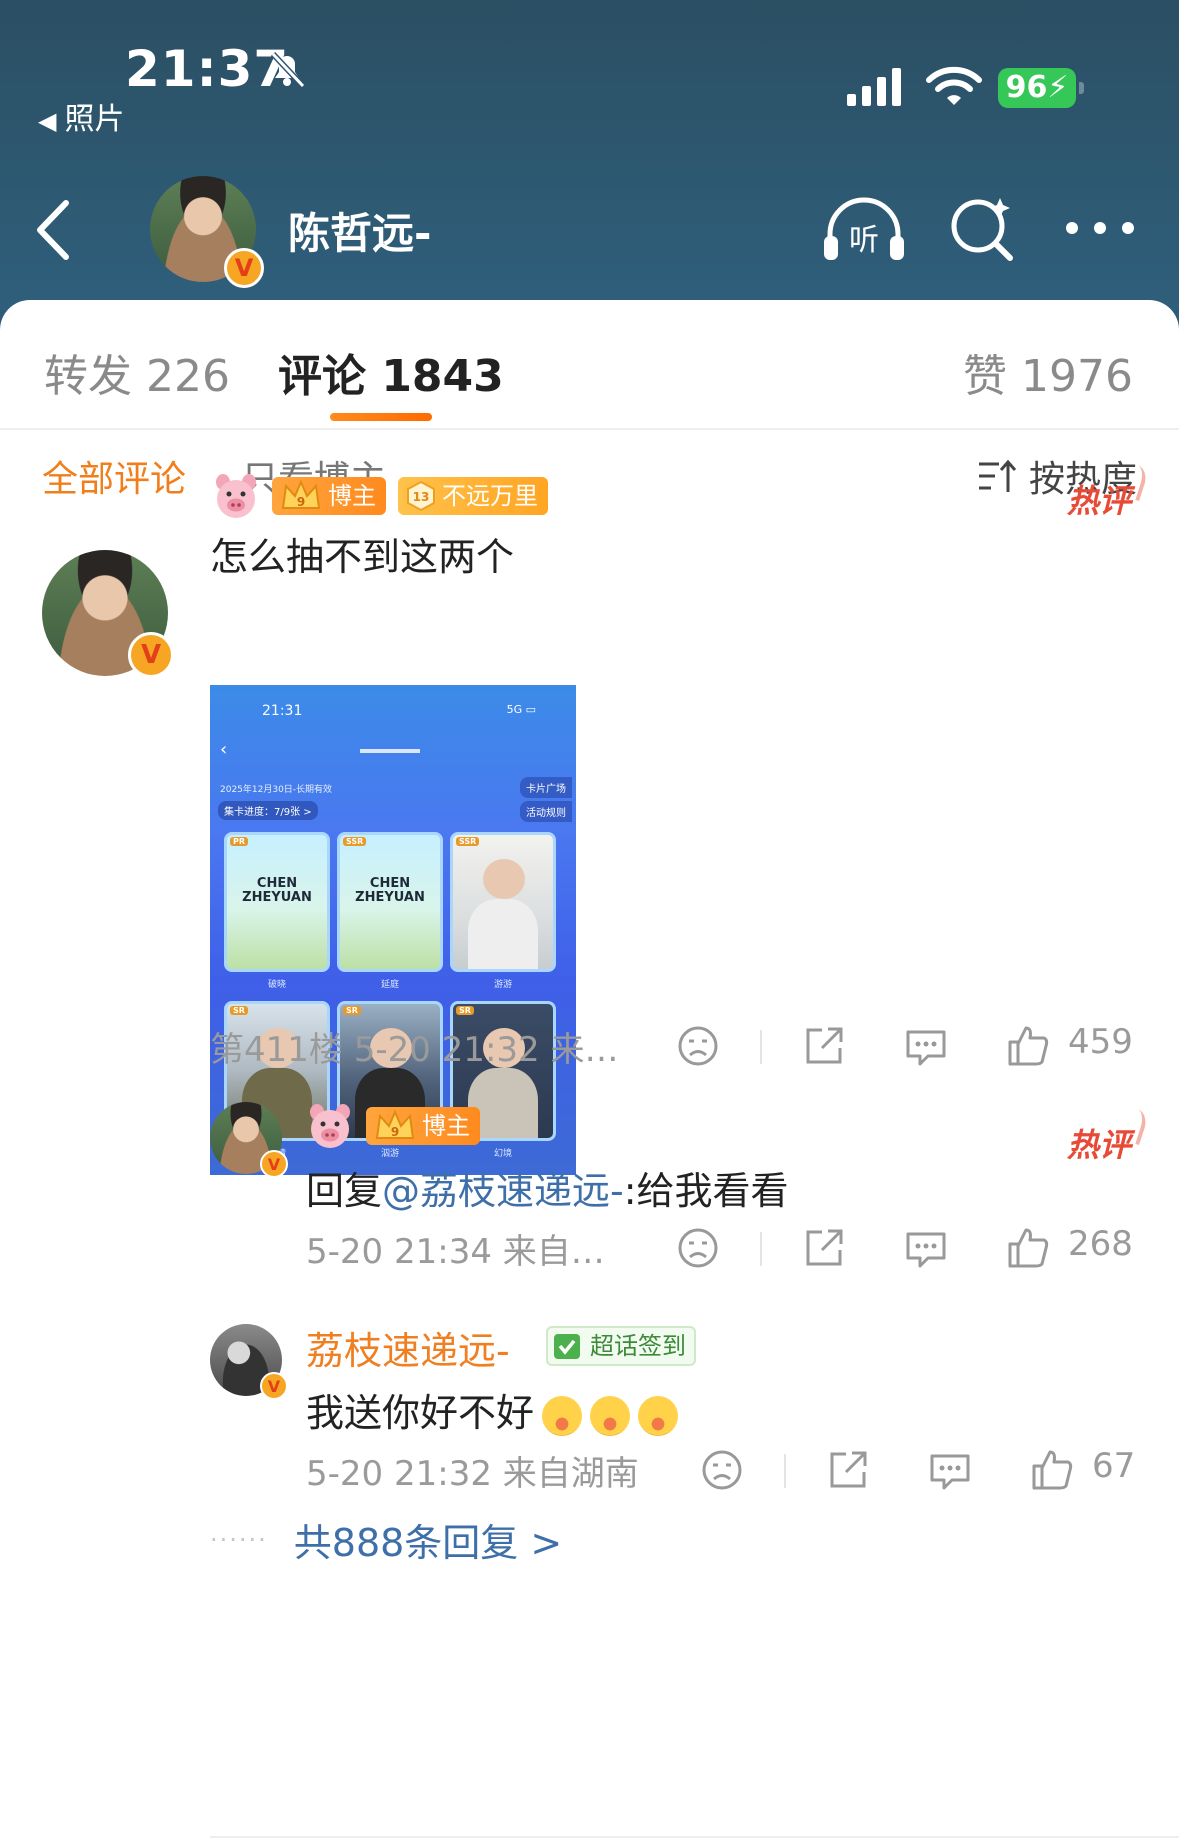 The width and height of the screenshot is (1179, 1848). What do you see at coordinates (362, 557) in the screenshot?
I see `comment-text: 怎么抽不到这两个` at bounding box center [362, 557].